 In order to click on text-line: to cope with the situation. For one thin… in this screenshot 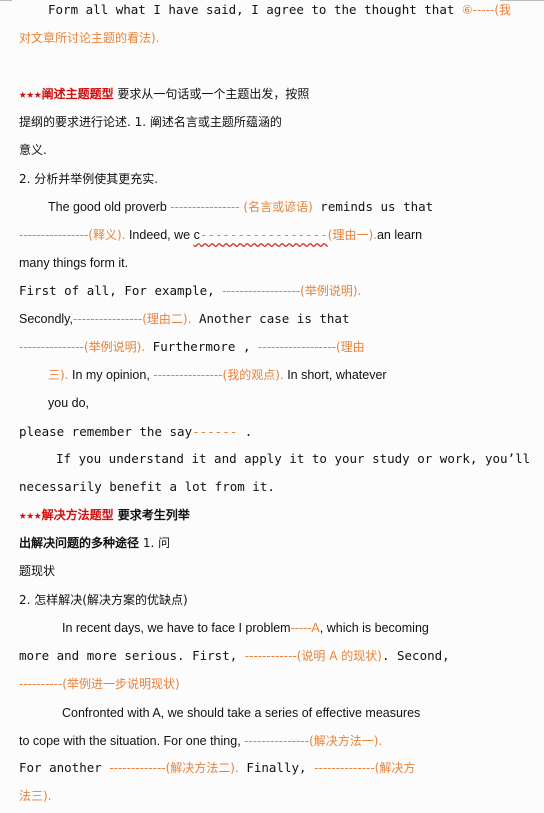, I will do `click(201, 741)`.